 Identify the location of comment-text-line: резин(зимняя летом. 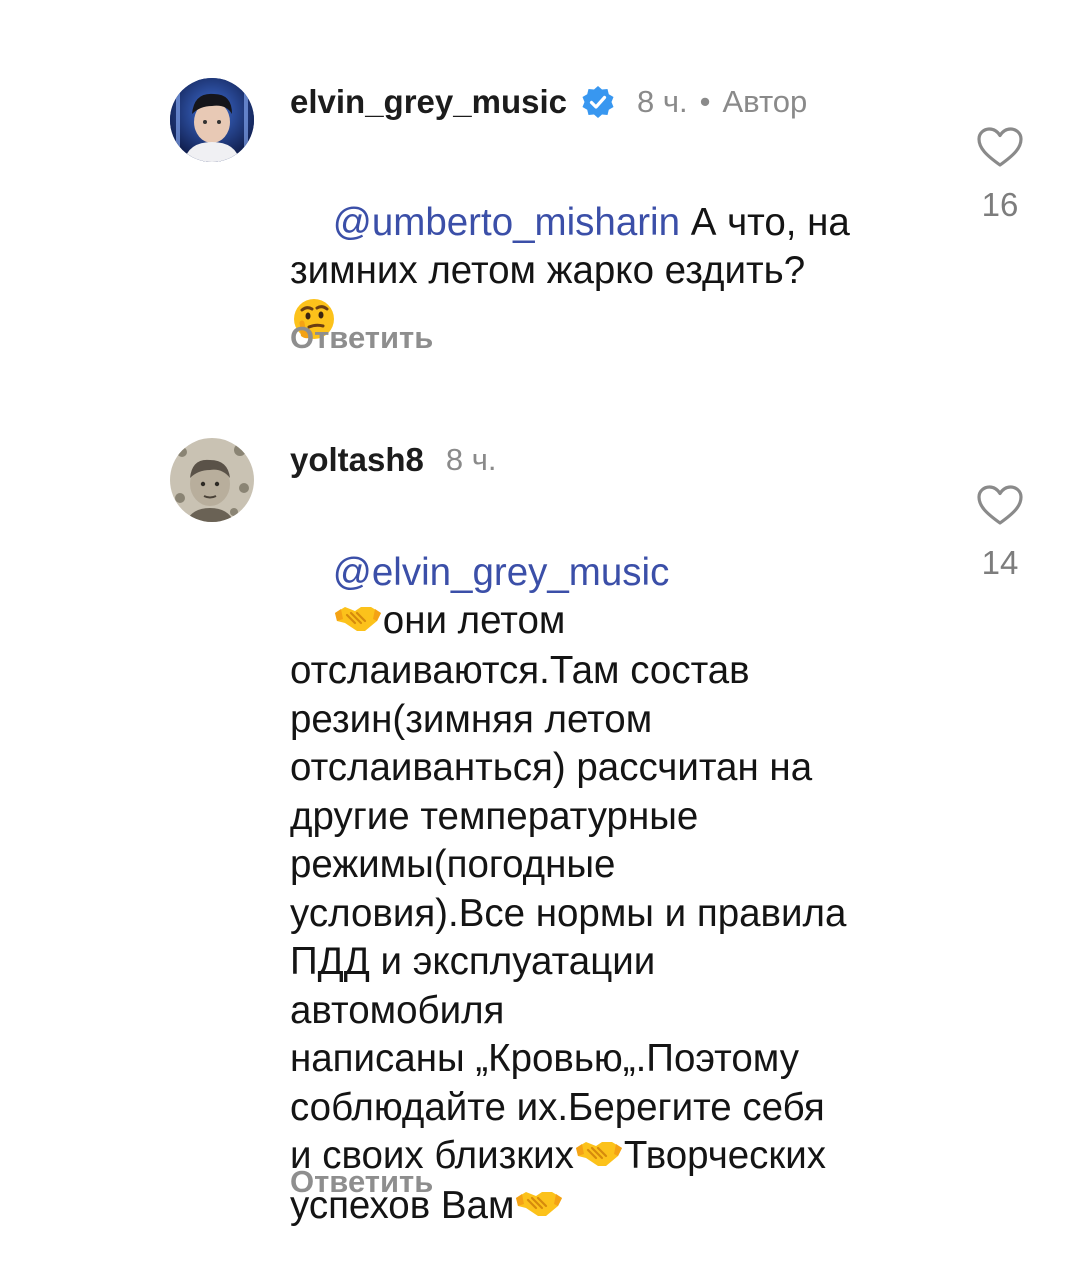
(471, 719).